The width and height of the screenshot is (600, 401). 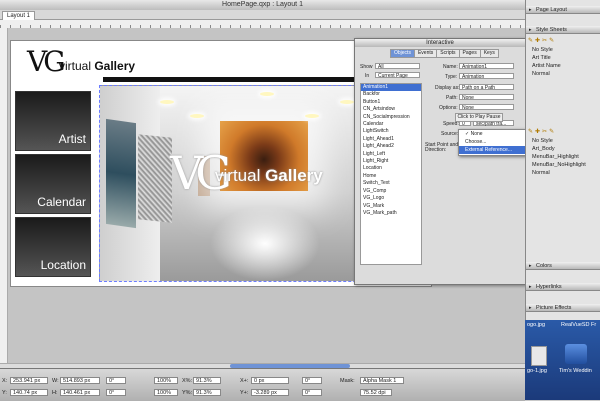 I want to click on object-list-item: CN_Artsindow, so click(x=391, y=109).